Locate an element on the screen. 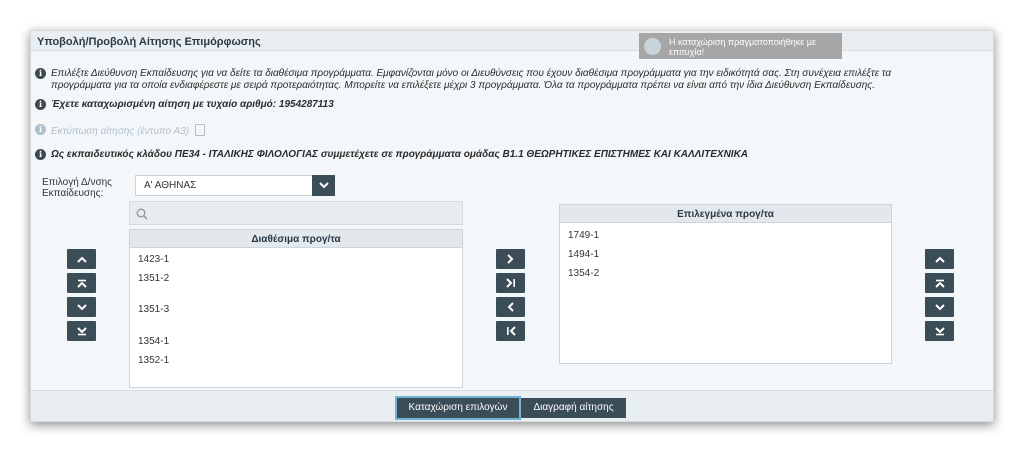 The image size is (1024, 453). chevron-right-icon is located at coordinates (510, 259).